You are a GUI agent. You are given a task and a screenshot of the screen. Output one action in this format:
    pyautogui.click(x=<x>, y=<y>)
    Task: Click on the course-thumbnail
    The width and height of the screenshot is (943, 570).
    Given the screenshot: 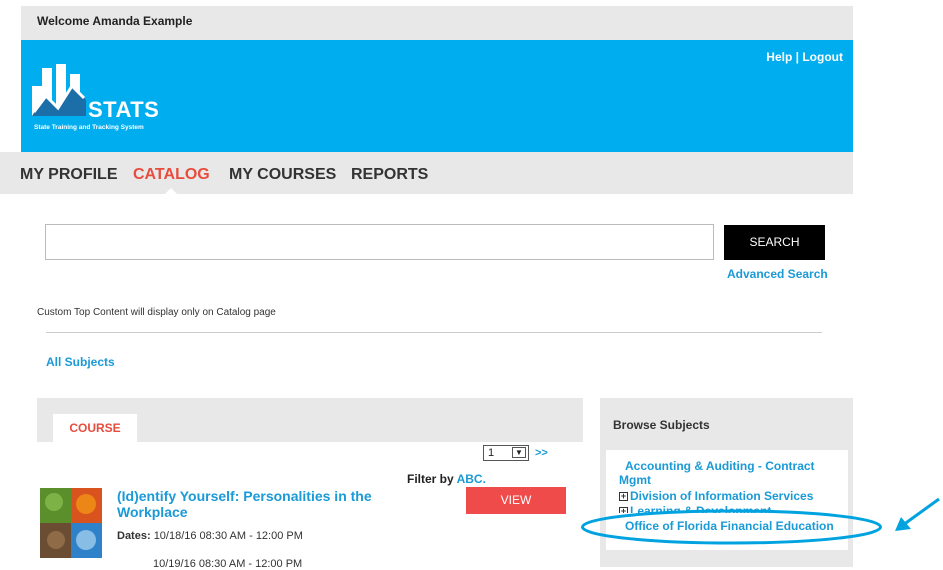 What is the action you would take?
    pyautogui.click(x=71, y=523)
    